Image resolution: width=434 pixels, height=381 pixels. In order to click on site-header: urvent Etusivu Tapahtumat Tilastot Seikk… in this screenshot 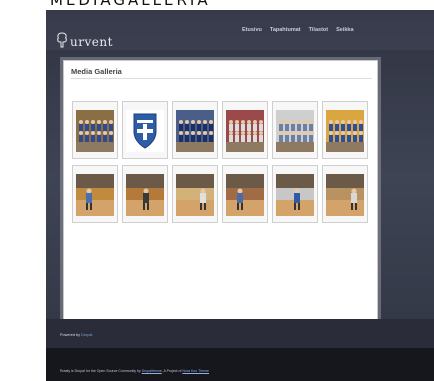, I will do `click(240, 30)`.